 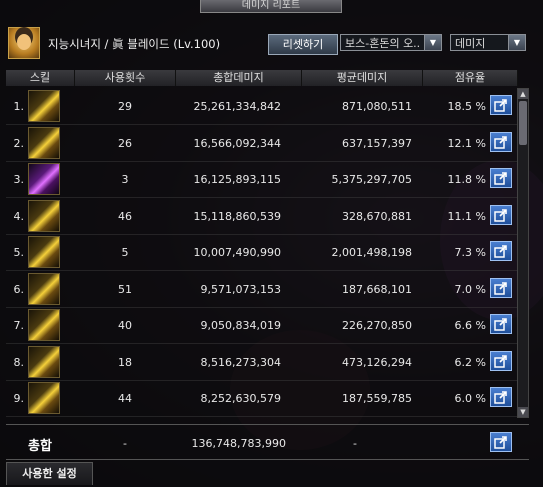 What do you see at coordinates (523, 123) in the screenshot?
I see `scroll-thumb` at bounding box center [523, 123].